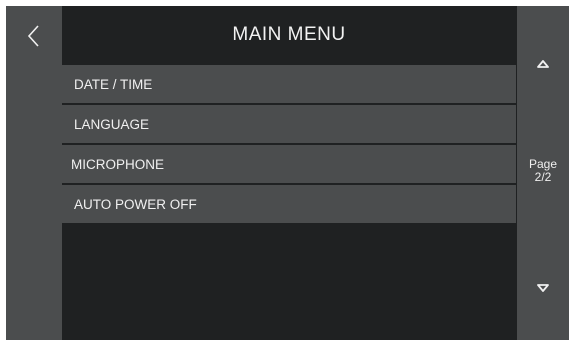 The height and width of the screenshot is (340, 569). I want to click on page-down-button, so click(543, 288).